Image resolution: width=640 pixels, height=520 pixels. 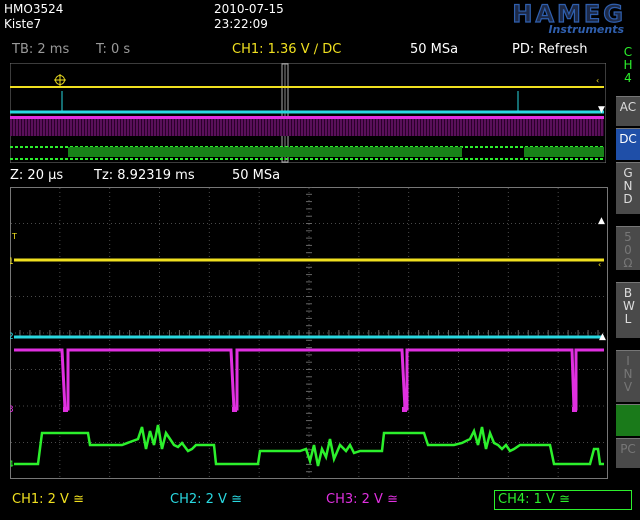 What do you see at coordinates (602, 337) in the screenshot?
I see `right-arrow-icon: ▲` at bounding box center [602, 337].